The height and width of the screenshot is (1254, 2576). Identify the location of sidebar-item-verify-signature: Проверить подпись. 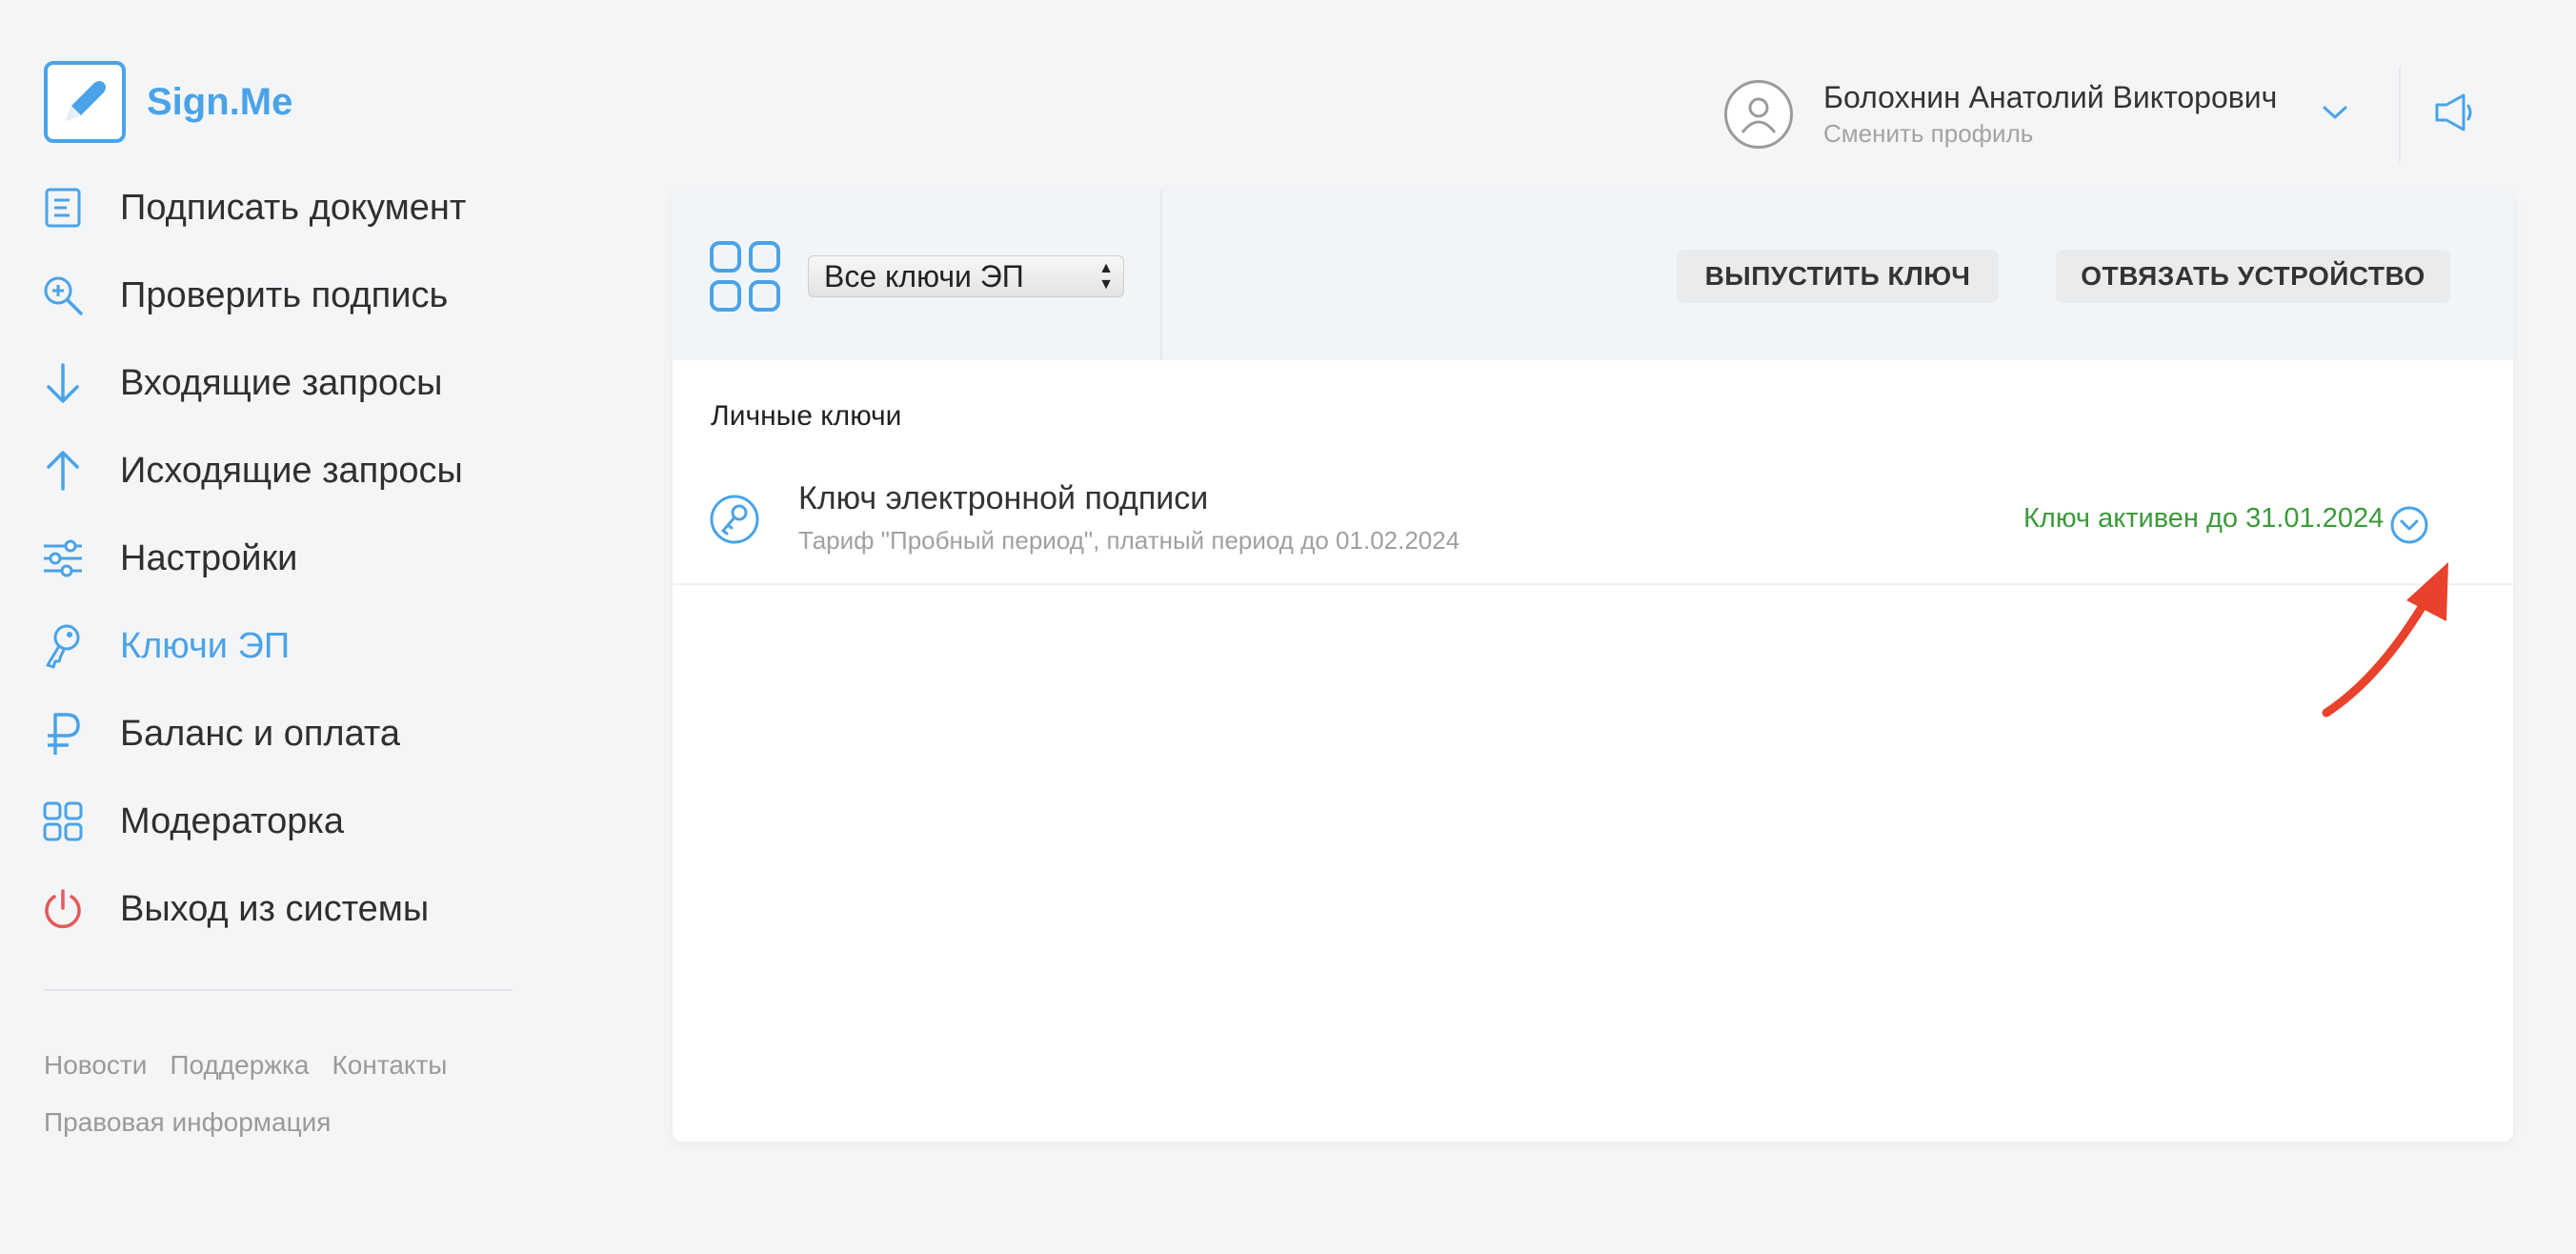
(254, 296).